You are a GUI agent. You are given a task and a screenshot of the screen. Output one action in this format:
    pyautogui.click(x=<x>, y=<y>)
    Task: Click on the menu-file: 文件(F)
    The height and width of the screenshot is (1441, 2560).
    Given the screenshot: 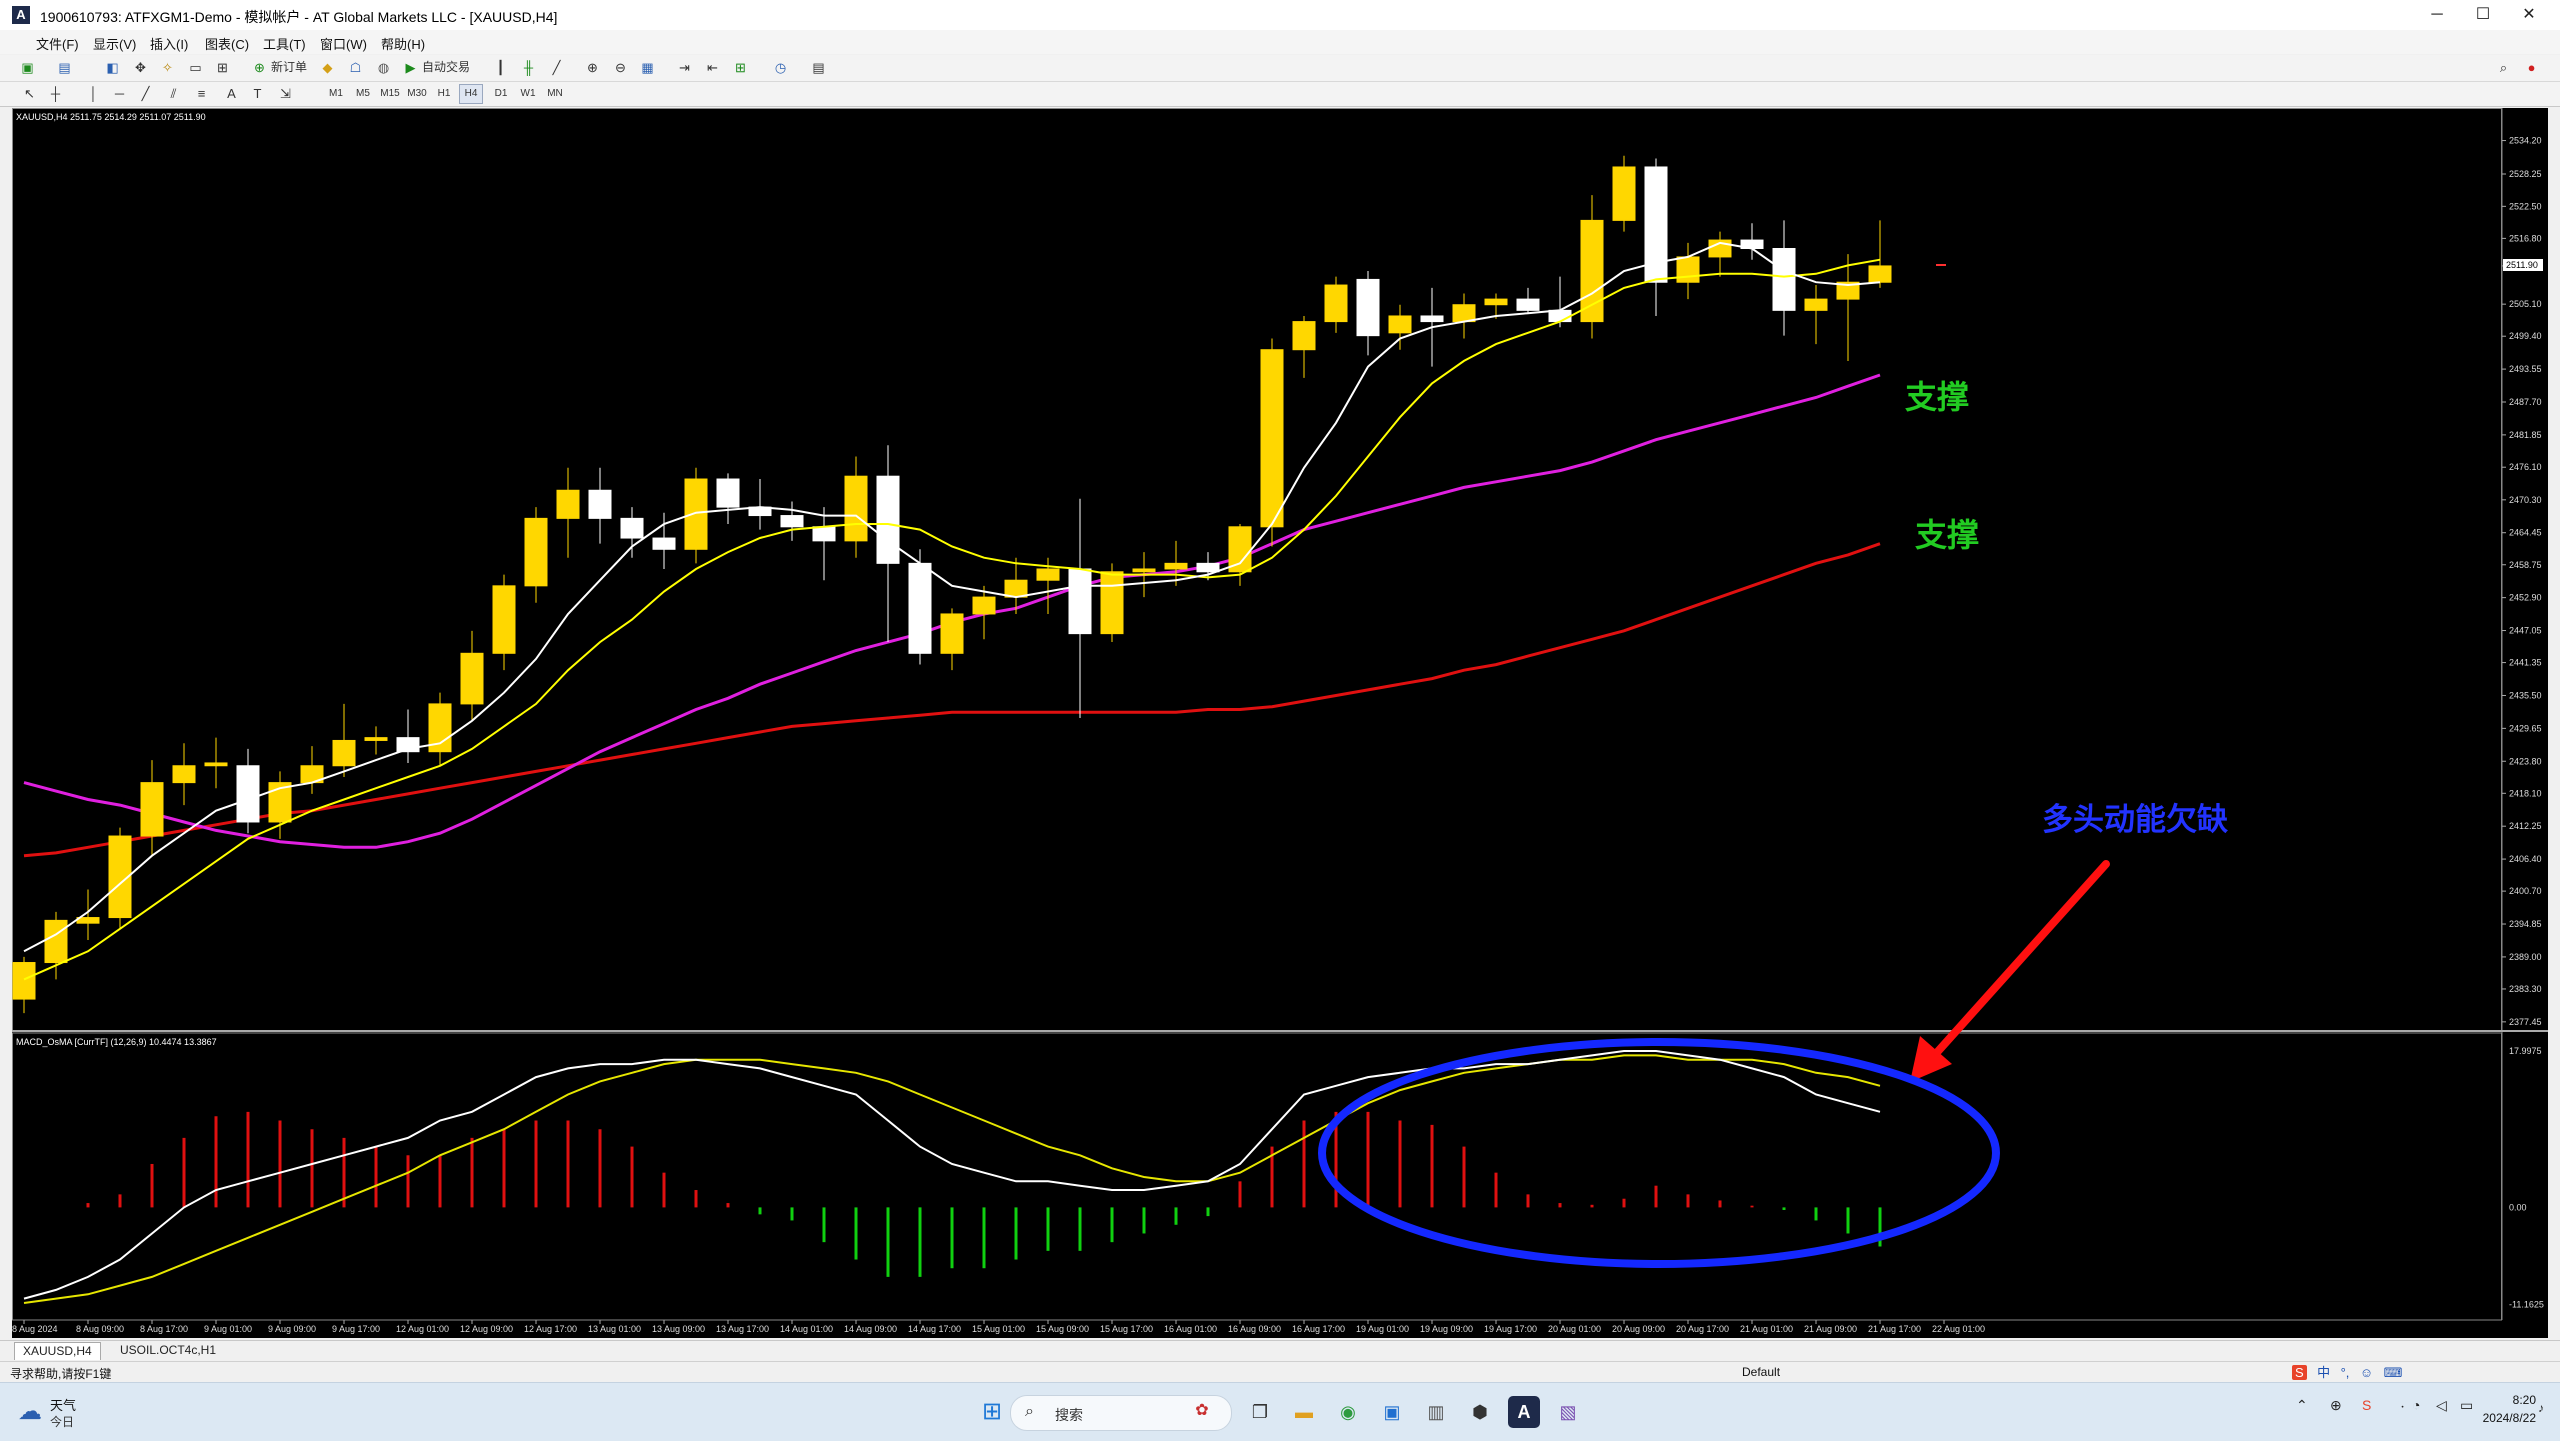 What is the action you would take?
    pyautogui.click(x=57, y=43)
    